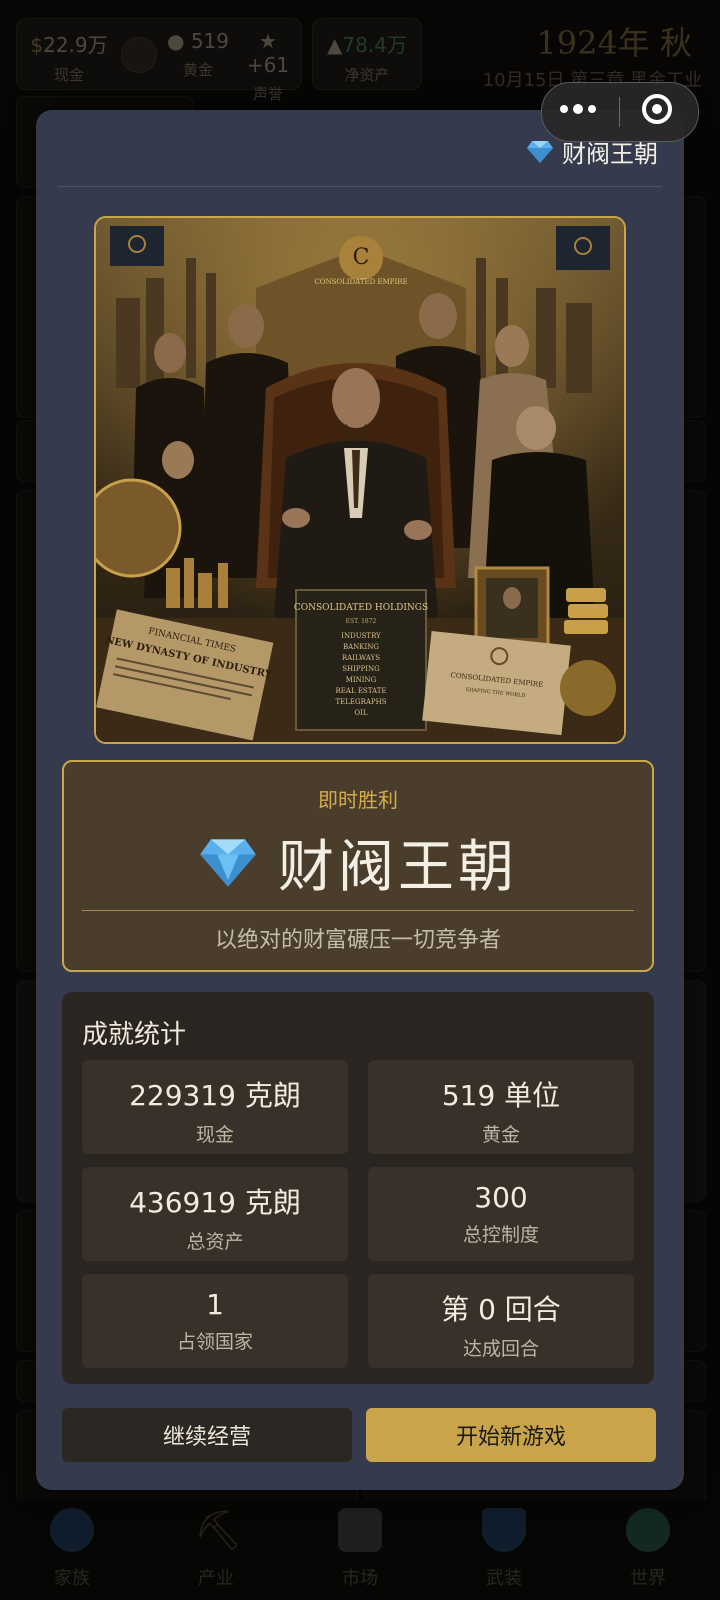 The height and width of the screenshot is (1600, 720). I want to click on art-book-item: REAL ESTATE, so click(361, 691).